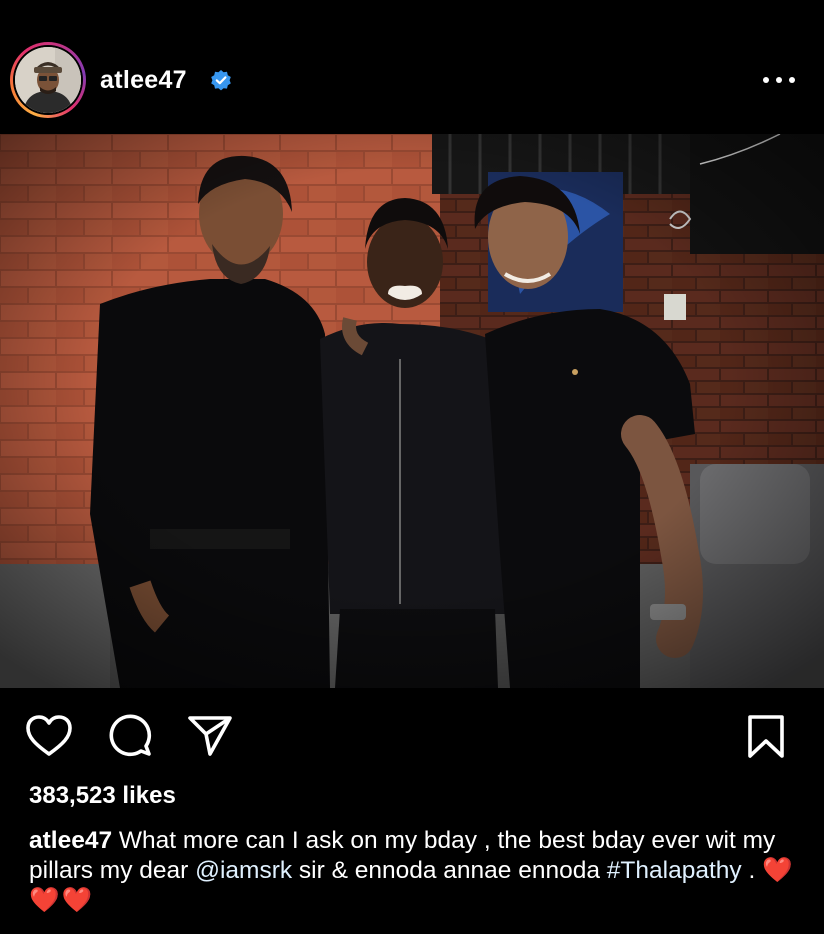  I want to click on caption-username: atlee47, so click(70, 840).